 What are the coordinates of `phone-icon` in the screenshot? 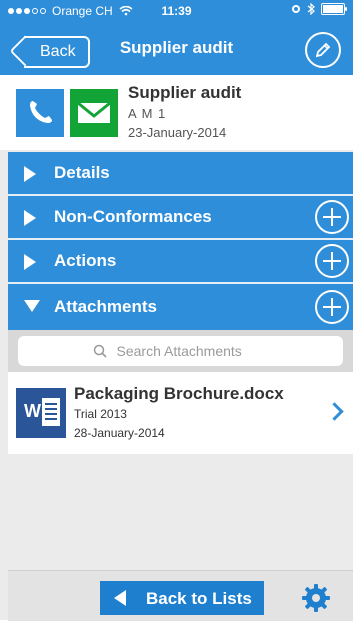 It's located at (41, 112).